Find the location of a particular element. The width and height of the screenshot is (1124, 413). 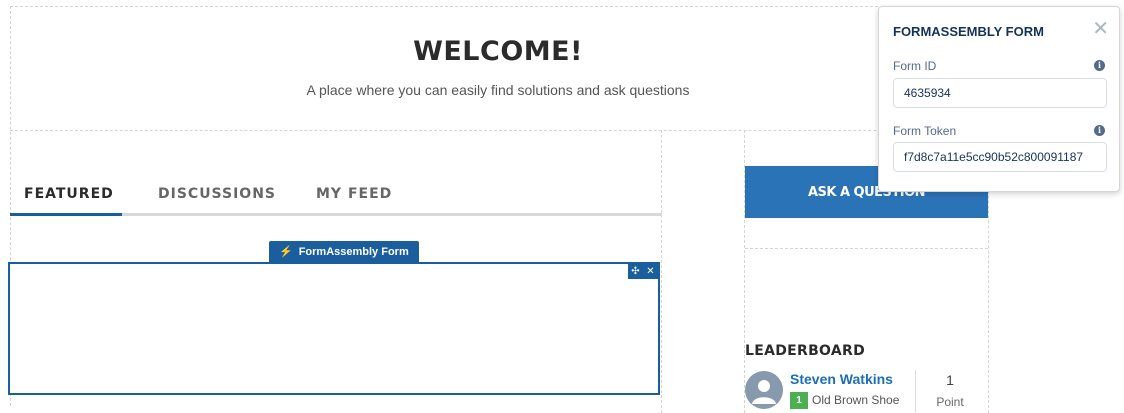

guide-main-right is located at coordinates (661, 271).